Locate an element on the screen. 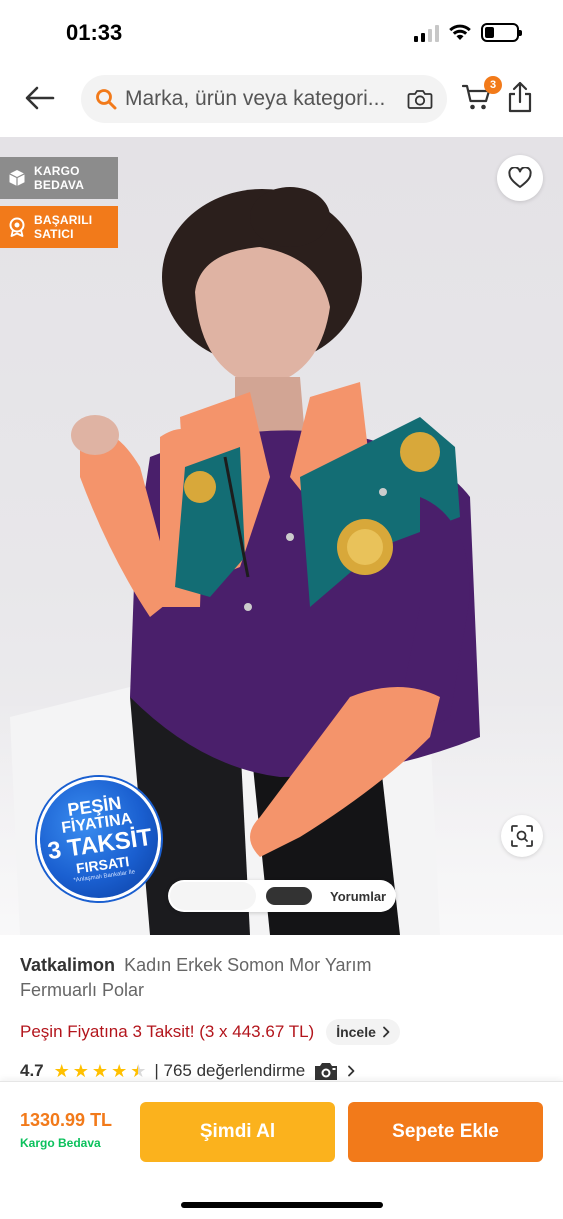 The height and width of the screenshot is (1219, 563). incele-label: İncele is located at coordinates (356, 1032).